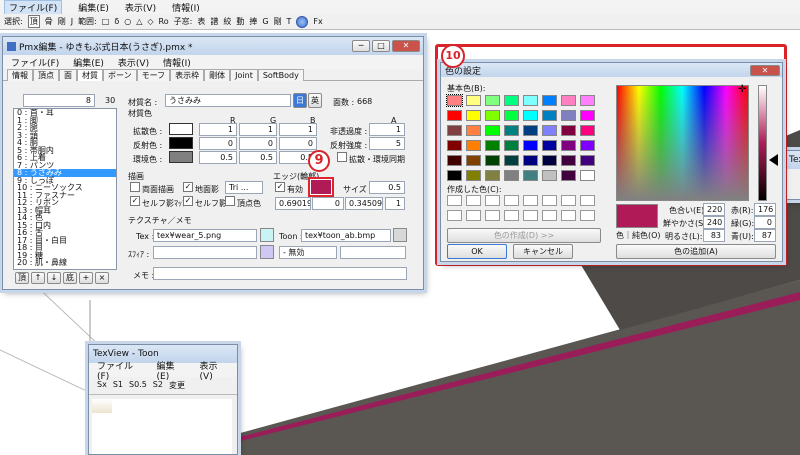 Image resolution: width=800 pixels, height=455 pixels. What do you see at coordinates (227, 21) in the screenshot?
I see `tool-filter: 絞` at bounding box center [227, 21].